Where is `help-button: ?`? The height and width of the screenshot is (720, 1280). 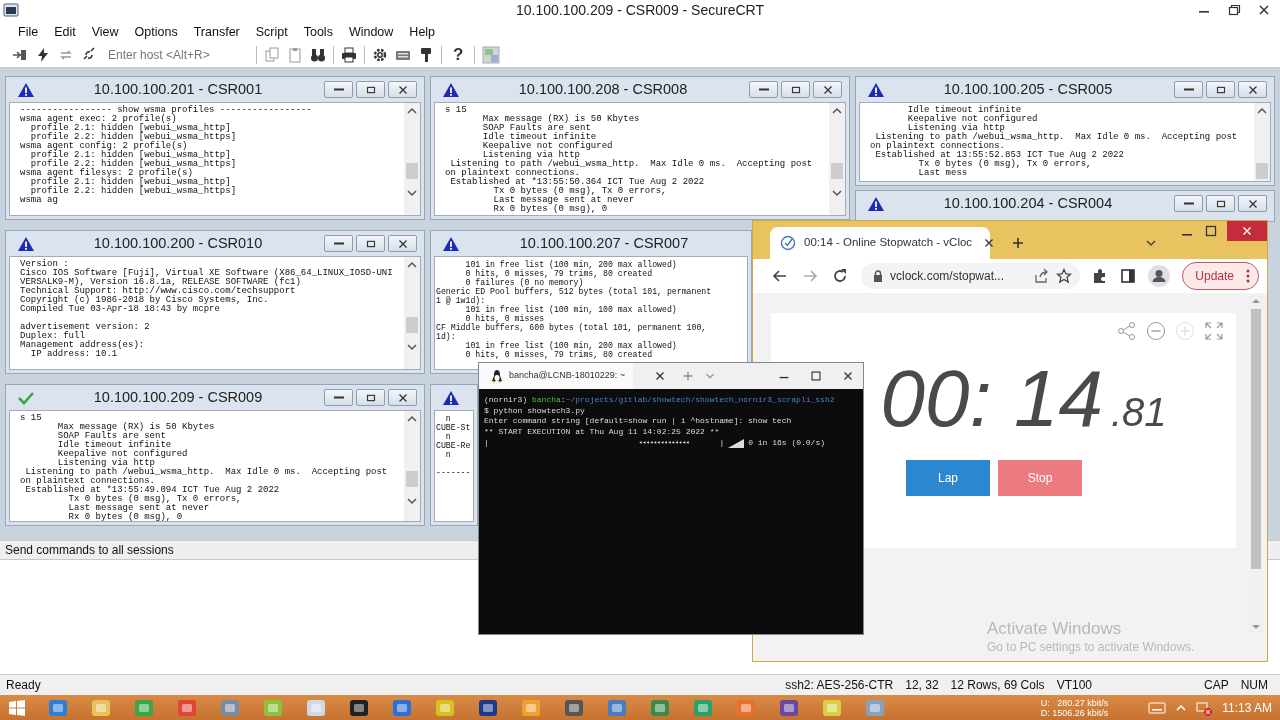
help-button: ? is located at coordinates (458, 55).